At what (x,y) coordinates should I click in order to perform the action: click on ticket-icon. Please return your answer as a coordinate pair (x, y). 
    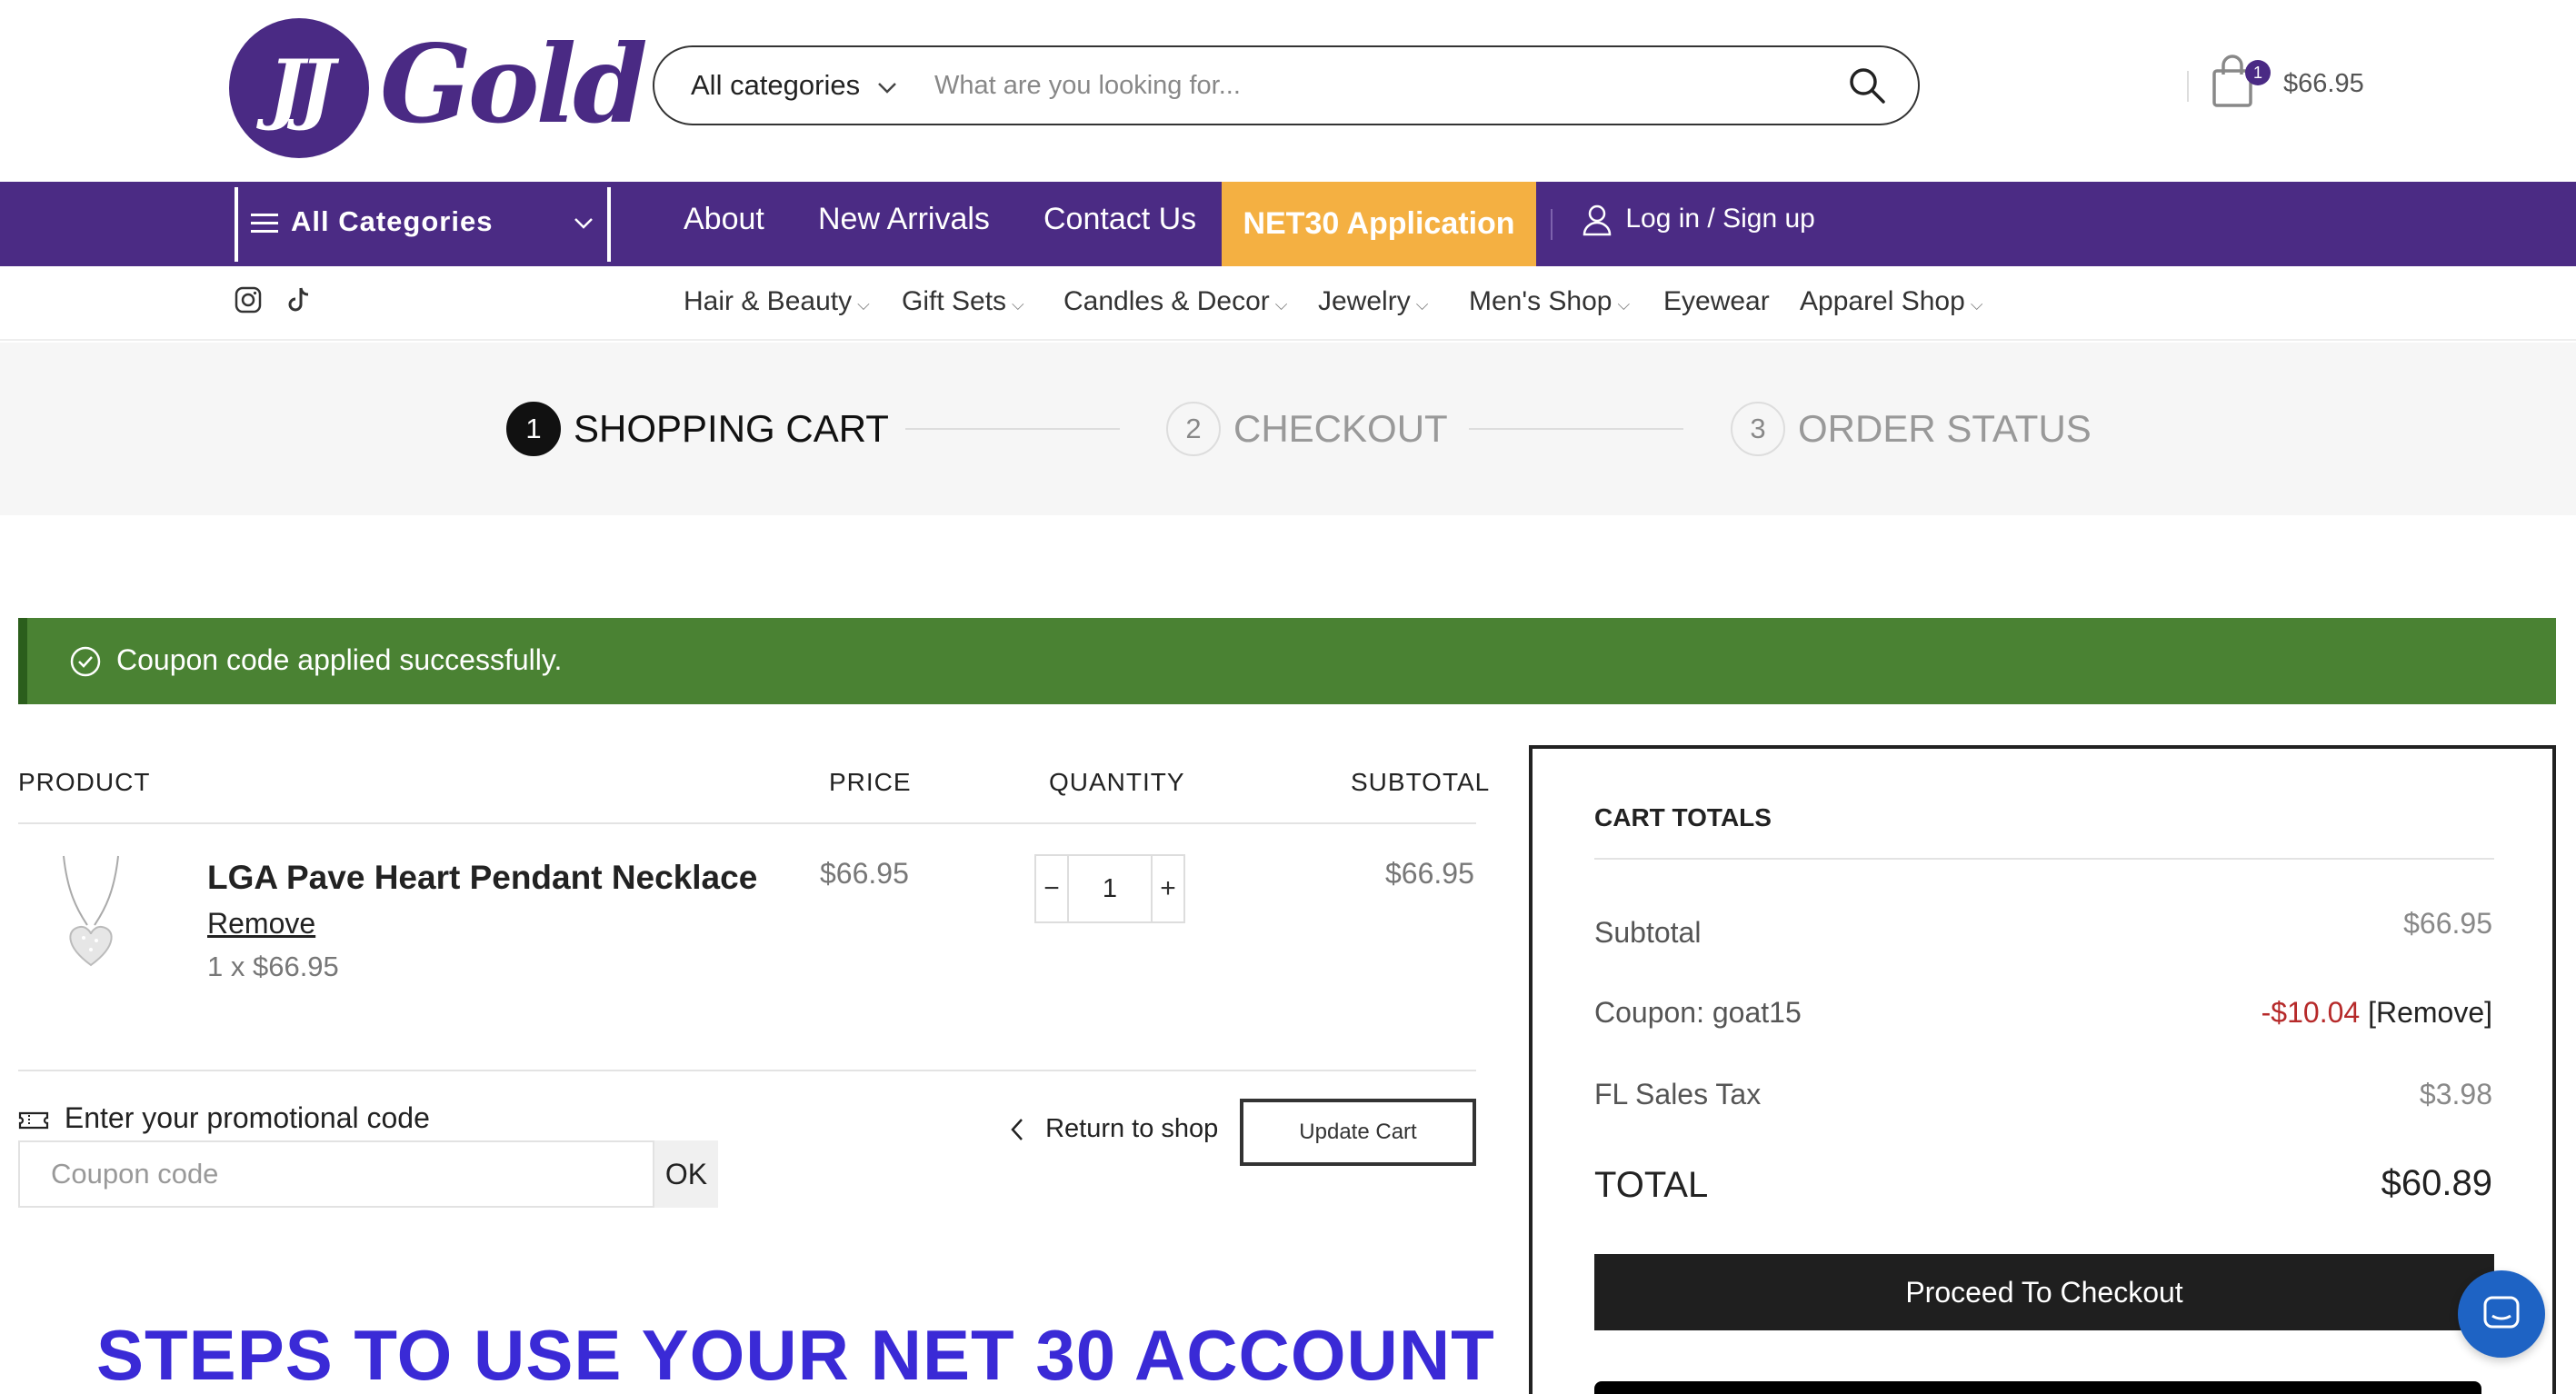
    Looking at the image, I should click on (33, 1120).